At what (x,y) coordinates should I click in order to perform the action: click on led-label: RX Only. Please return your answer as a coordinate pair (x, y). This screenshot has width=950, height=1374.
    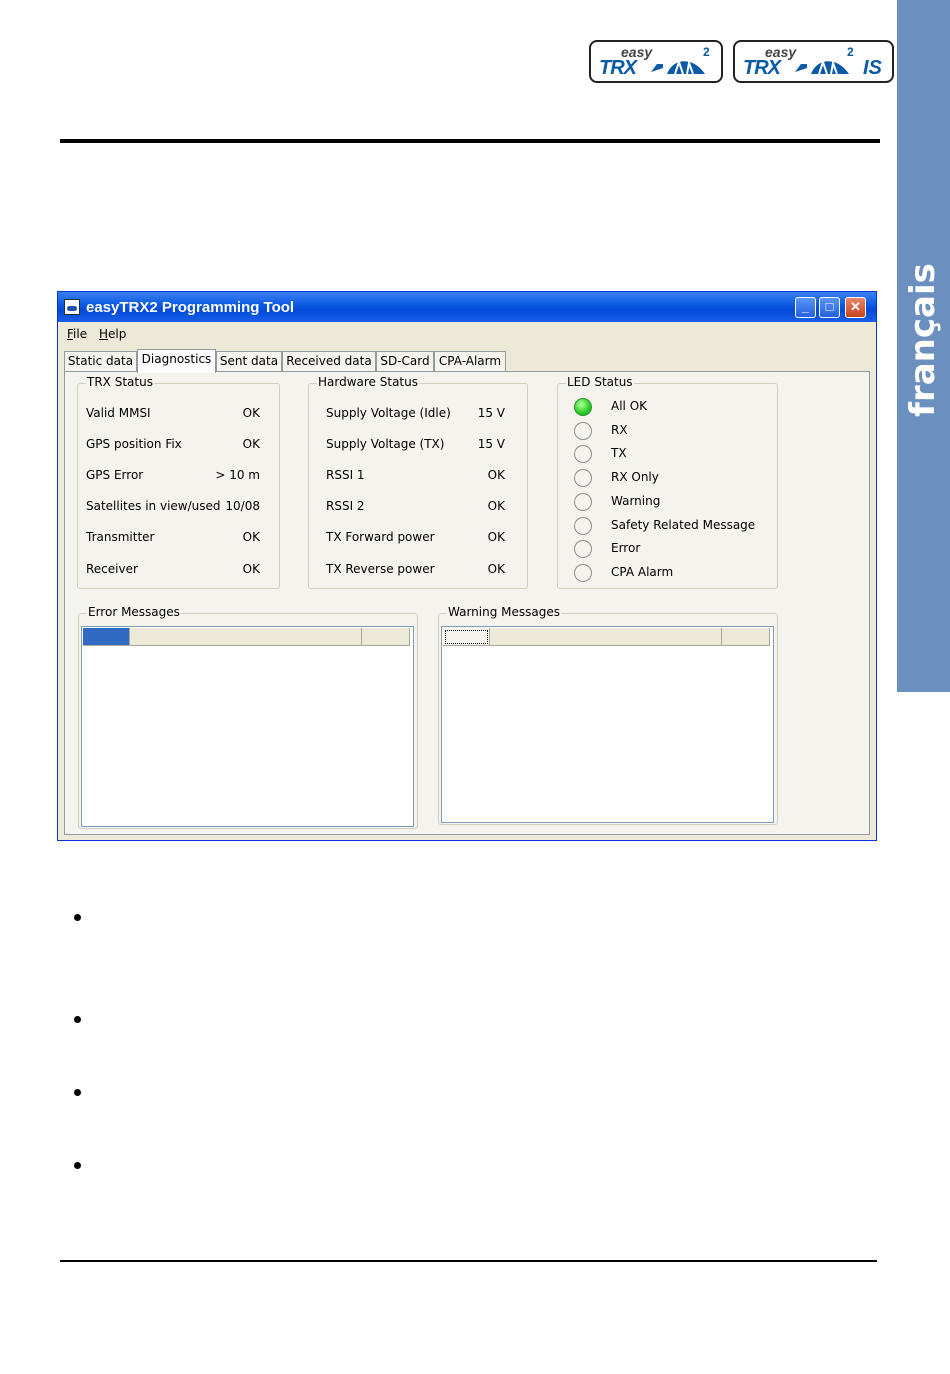
    Looking at the image, I should click on (635, 477).